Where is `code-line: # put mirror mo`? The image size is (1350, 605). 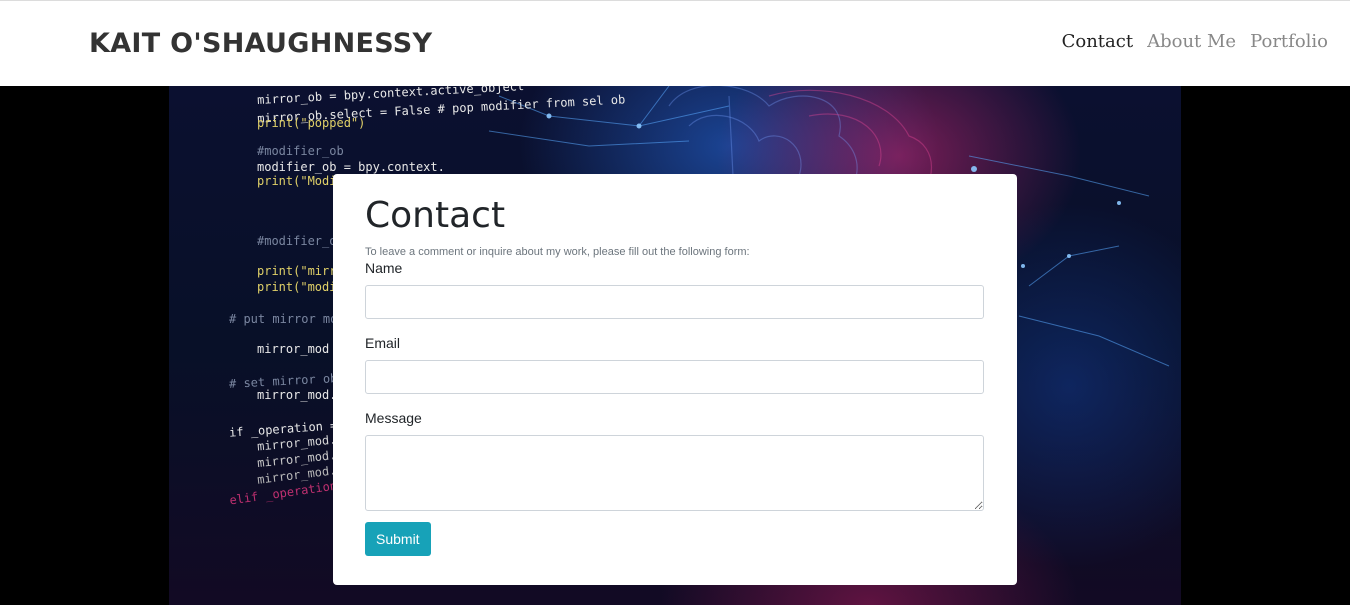
code-line: # put mirror mo is located at coordinates (283, 319).